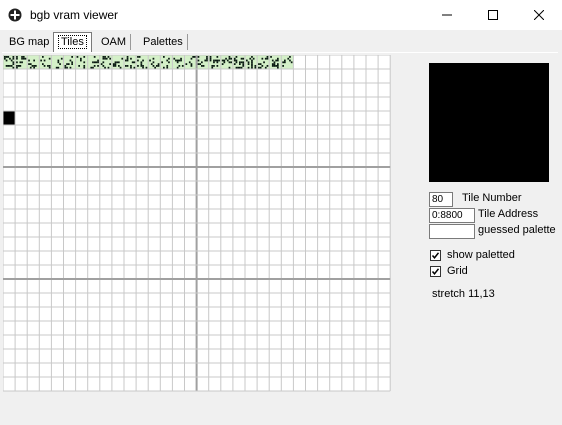  I want to click on minimize-button, so click(447, 15).